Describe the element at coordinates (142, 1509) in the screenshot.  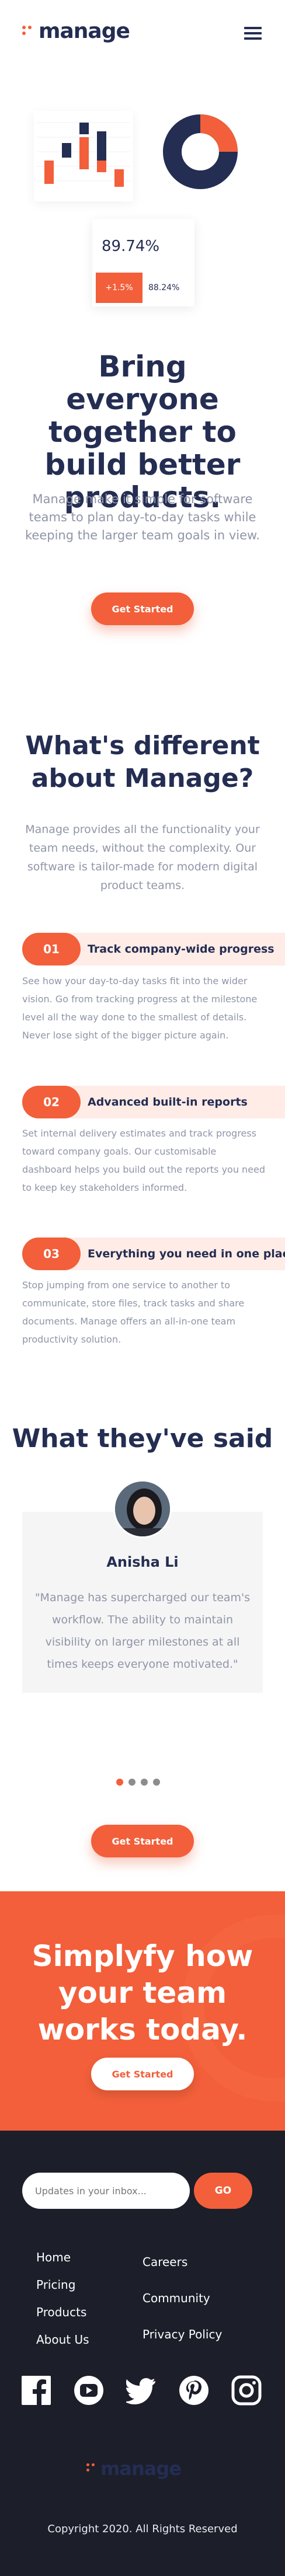
I see `avatar` at that location.